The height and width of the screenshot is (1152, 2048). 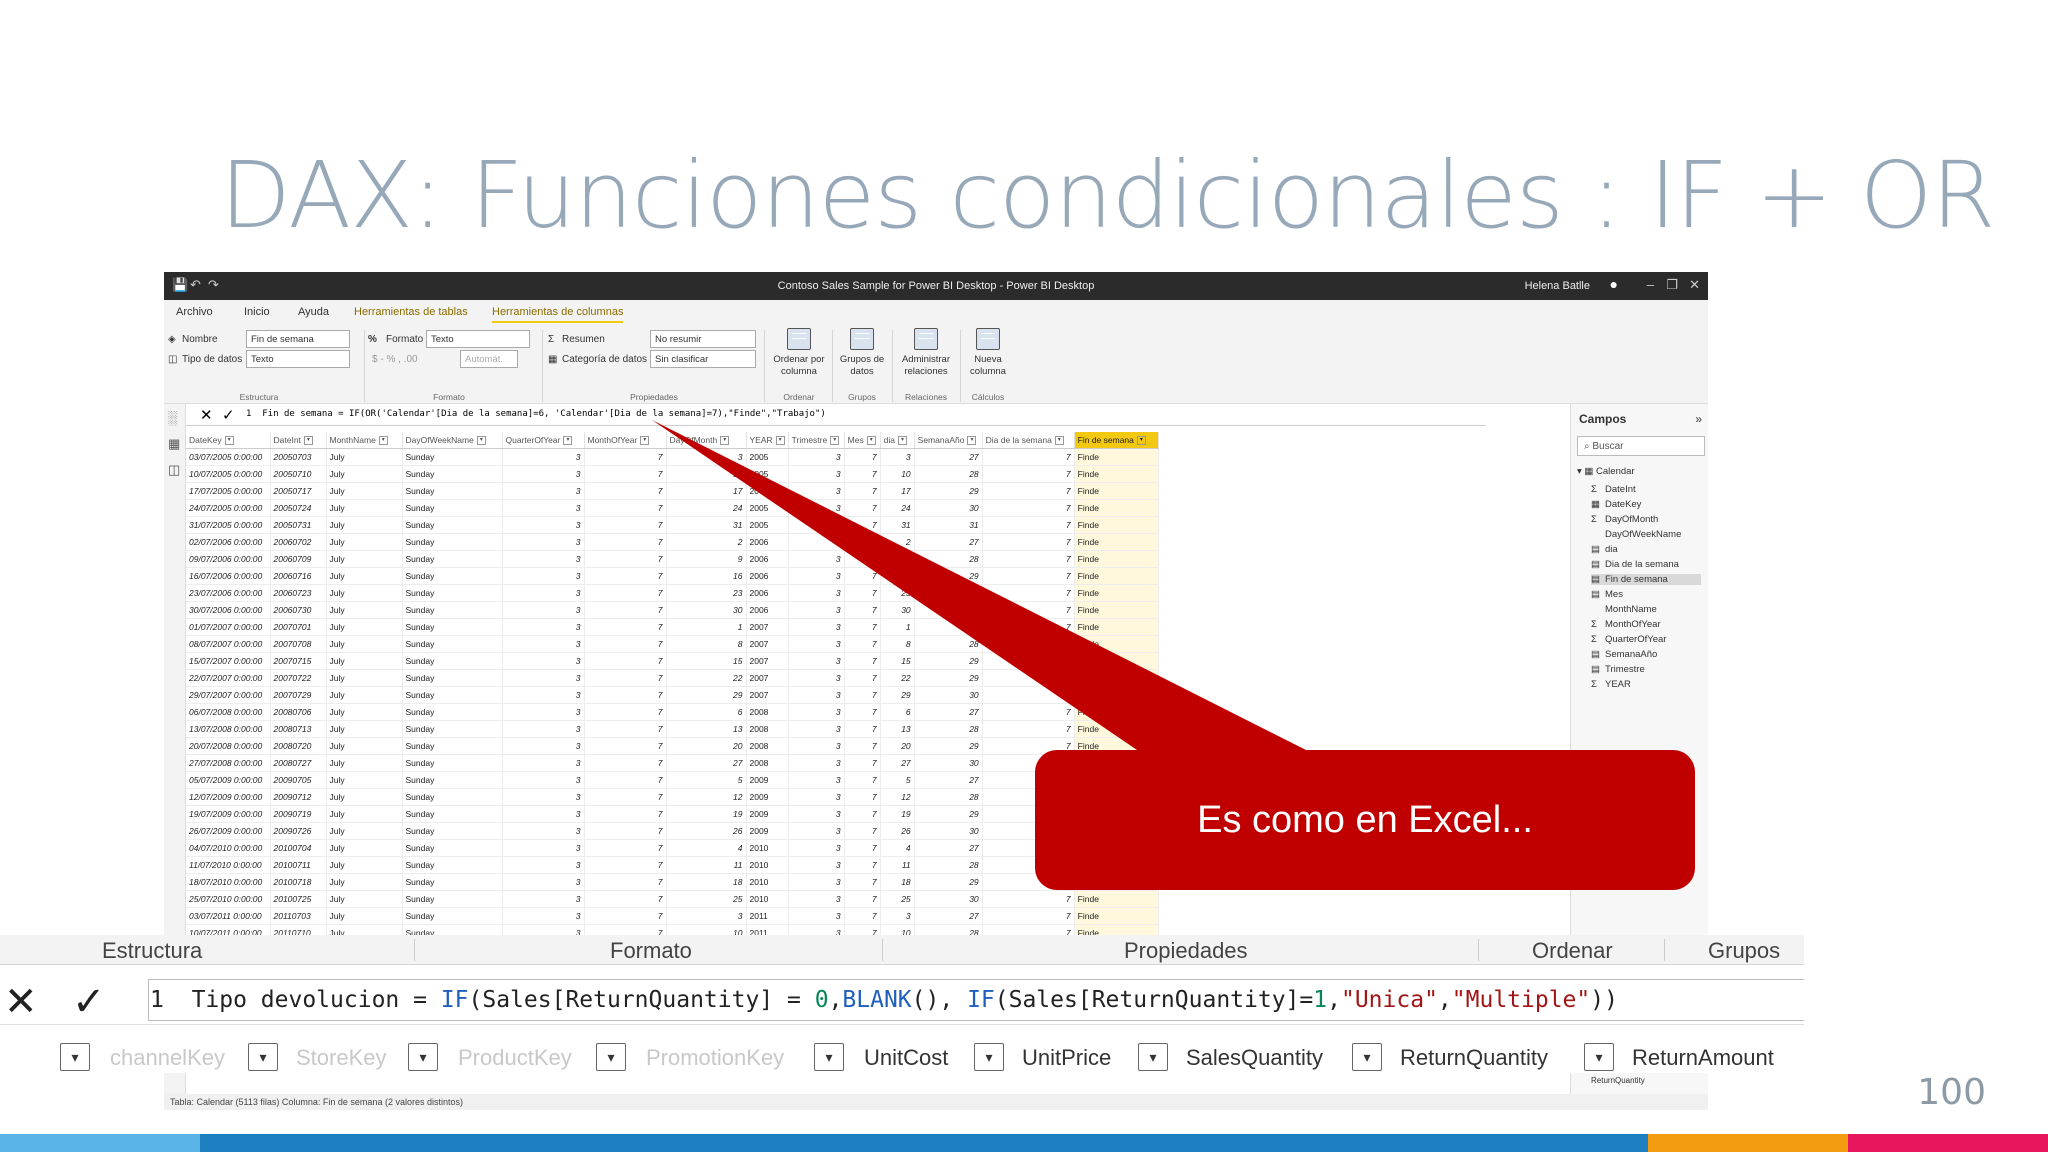 What do you see at coordinates (411, 312) in the screenshot?
I see `menu-tab-3: Herramientas de tablas` at bounding box center [411, 312].